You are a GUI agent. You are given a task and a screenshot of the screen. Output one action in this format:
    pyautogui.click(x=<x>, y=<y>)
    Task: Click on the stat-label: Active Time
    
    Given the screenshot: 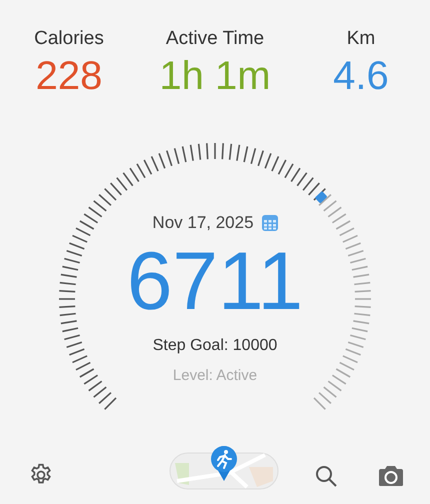 What is the action you would take?
    pyautogui.click(x=215, y=39)
    